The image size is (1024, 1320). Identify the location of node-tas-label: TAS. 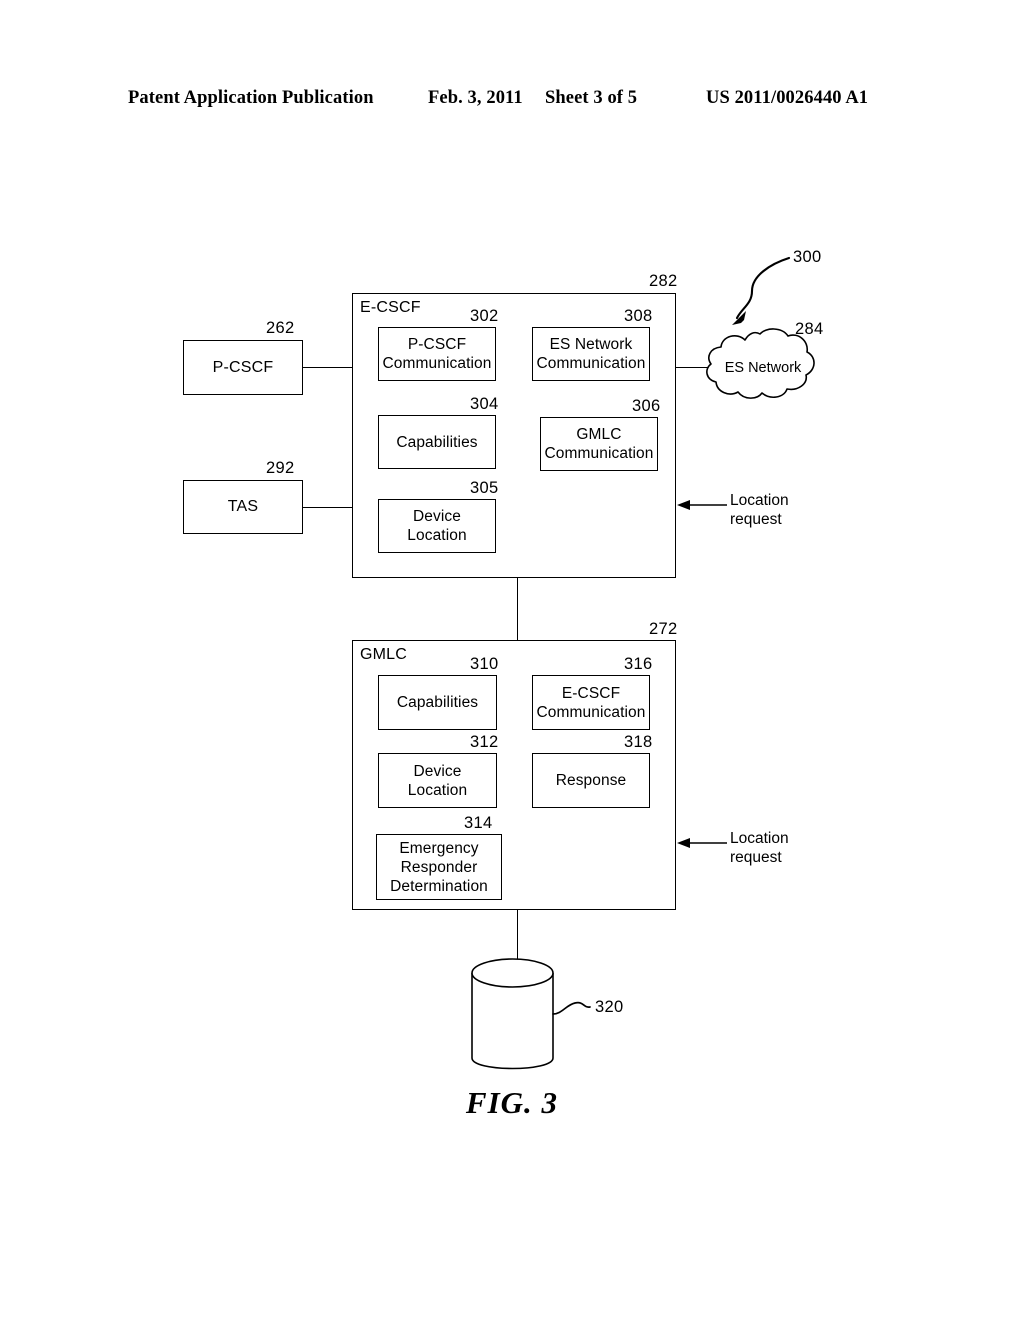
(243, 506).